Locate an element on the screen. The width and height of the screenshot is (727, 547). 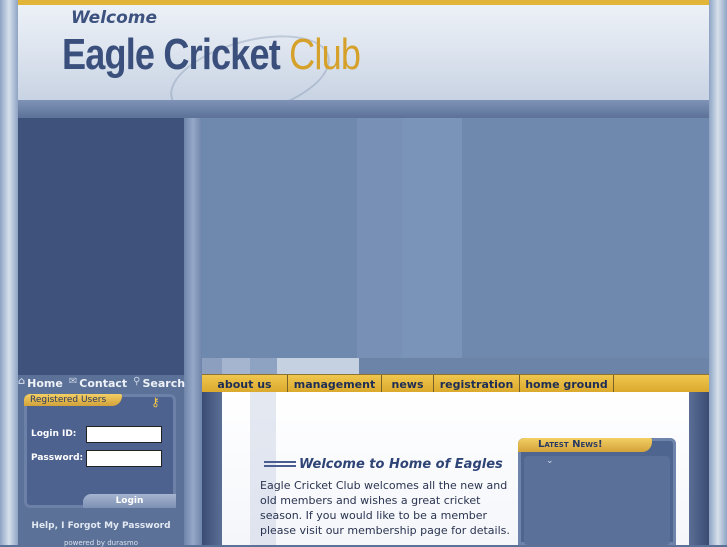
quicklink-label: Search is located at coordinates (164, 383).